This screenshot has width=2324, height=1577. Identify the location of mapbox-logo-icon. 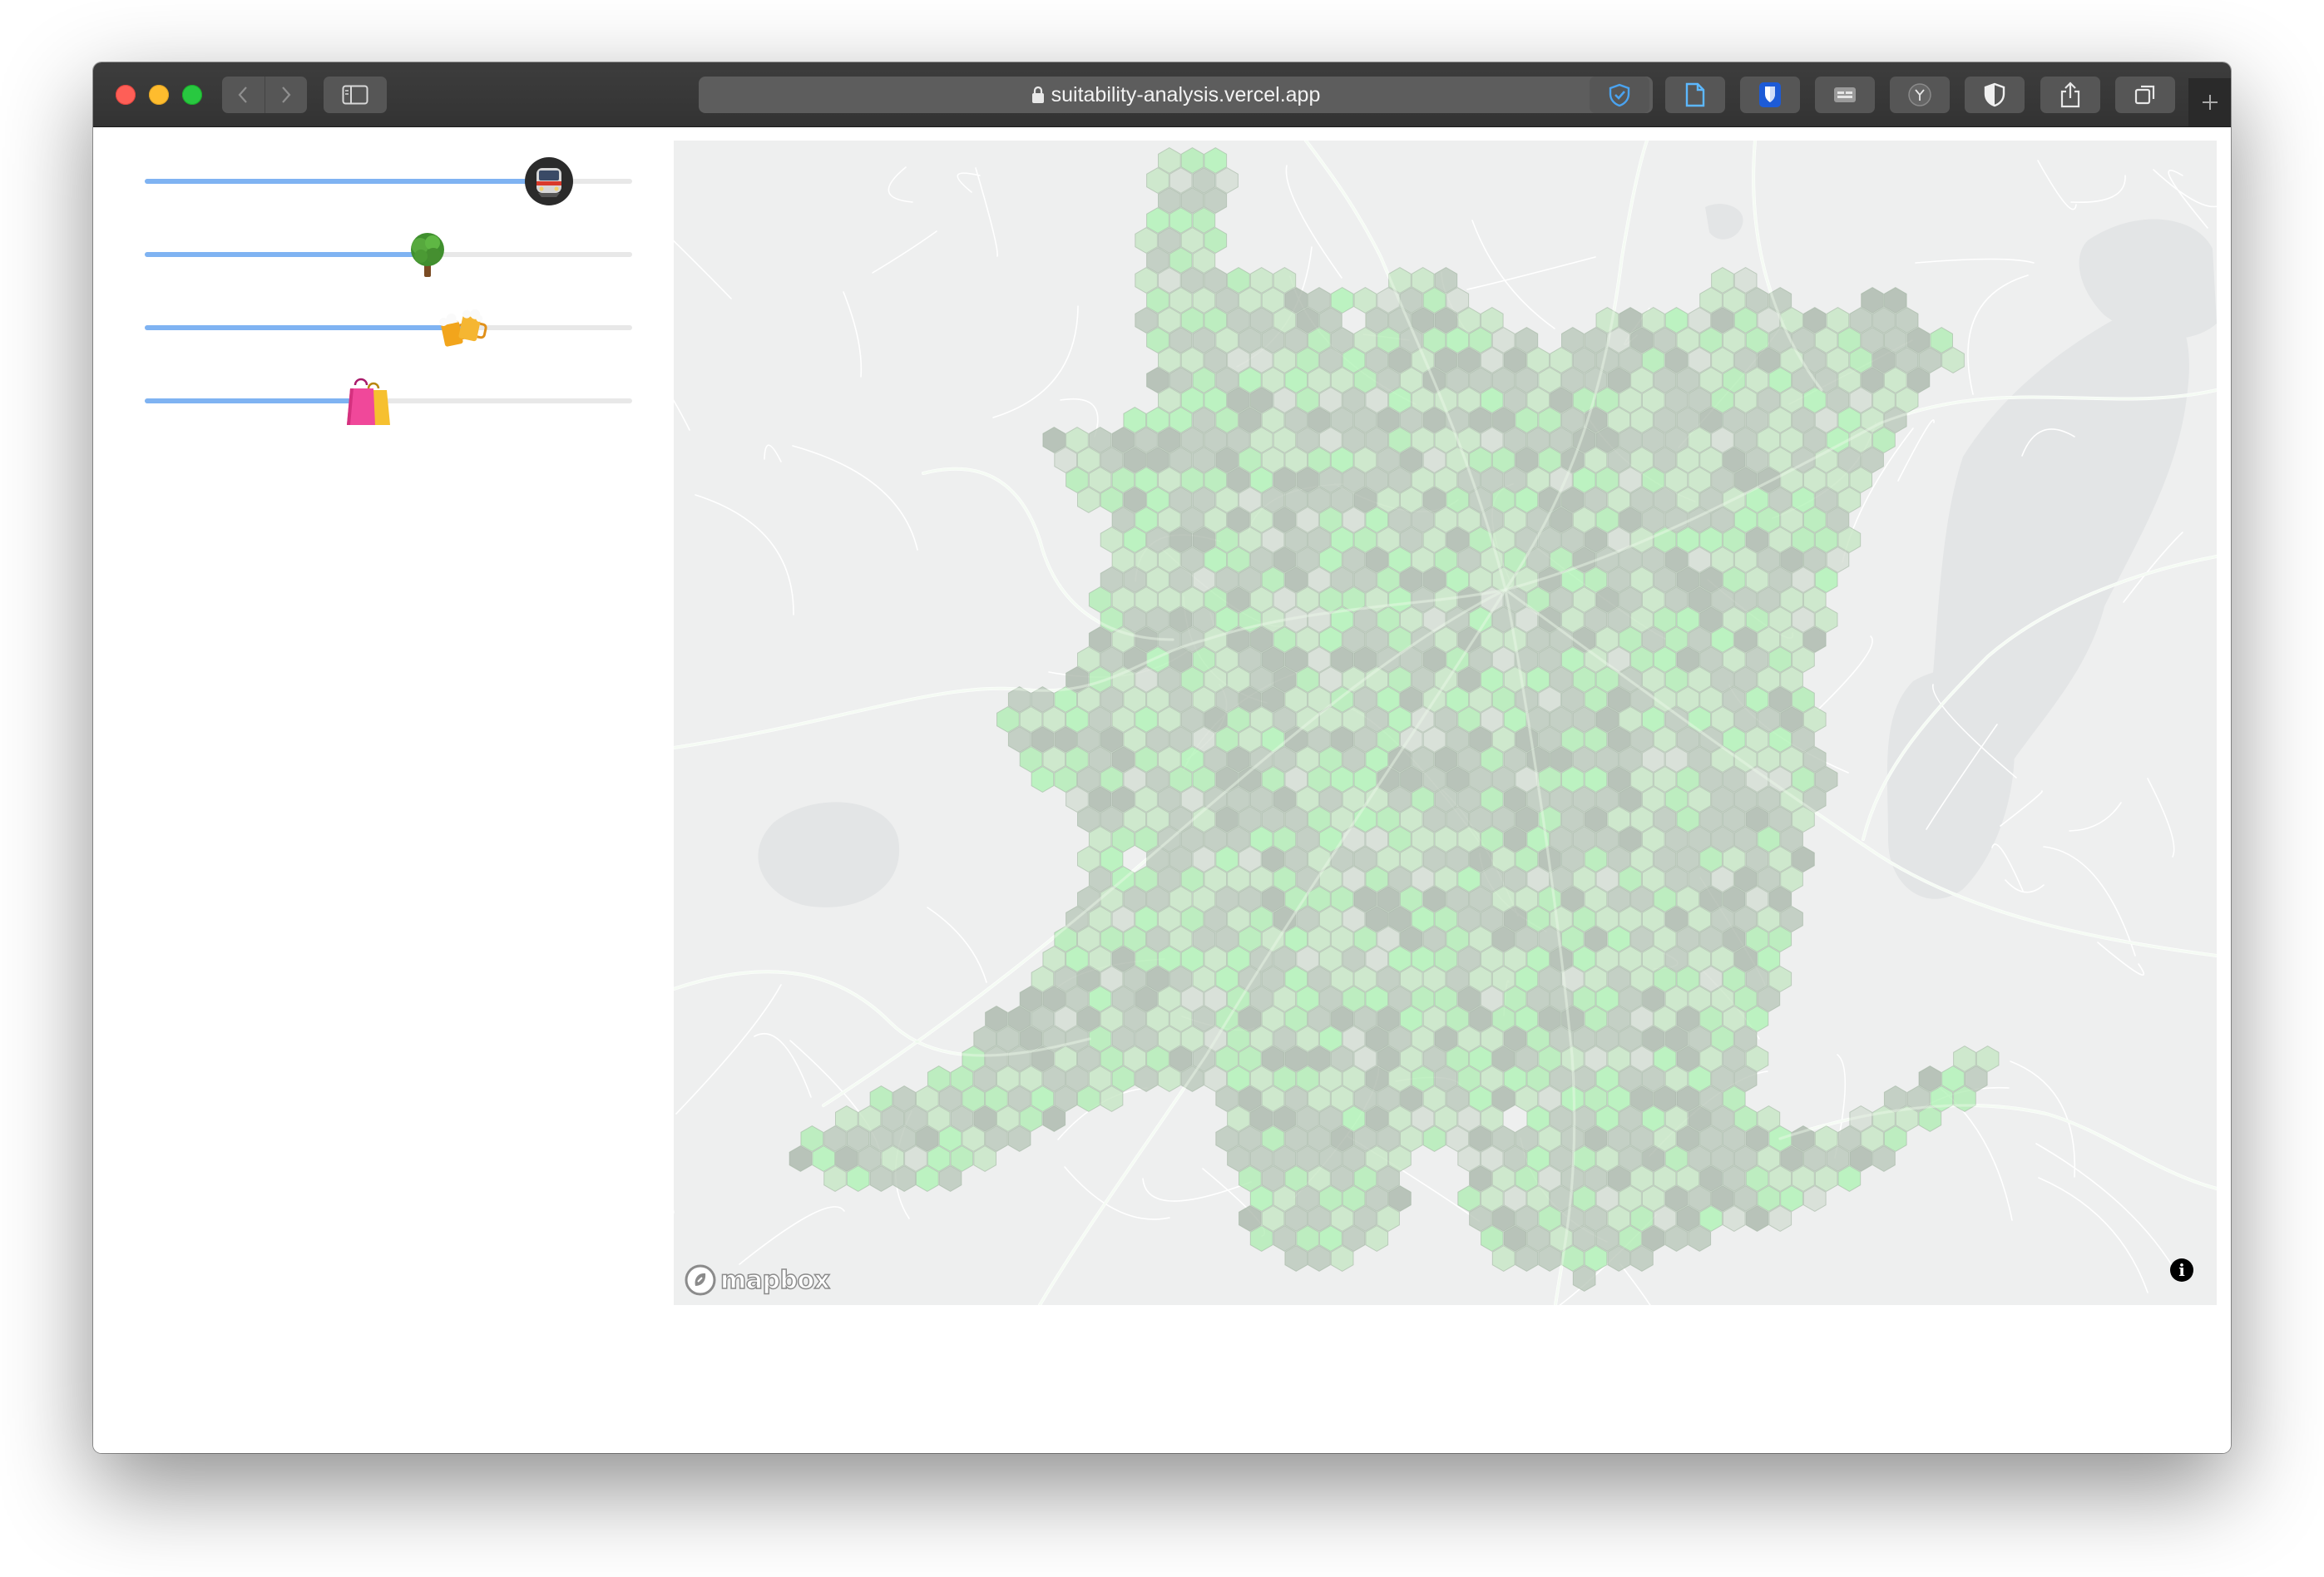
(700, 1280).